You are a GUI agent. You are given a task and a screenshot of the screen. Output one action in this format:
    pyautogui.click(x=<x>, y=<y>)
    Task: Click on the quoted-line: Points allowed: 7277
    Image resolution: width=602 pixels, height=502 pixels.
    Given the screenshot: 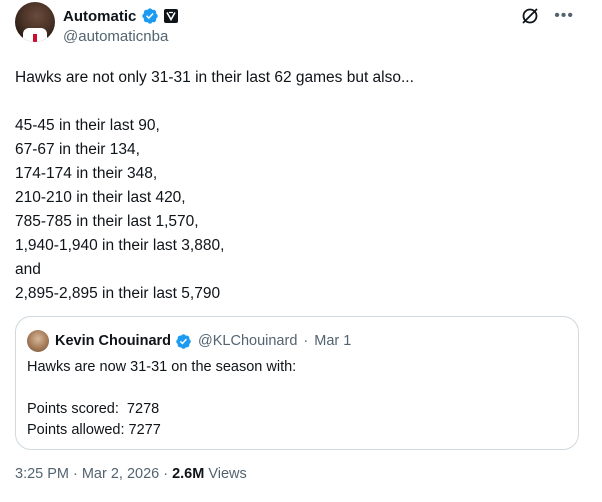 What is the action you would take?
    pyautogui.click(x=94, y=430)
    